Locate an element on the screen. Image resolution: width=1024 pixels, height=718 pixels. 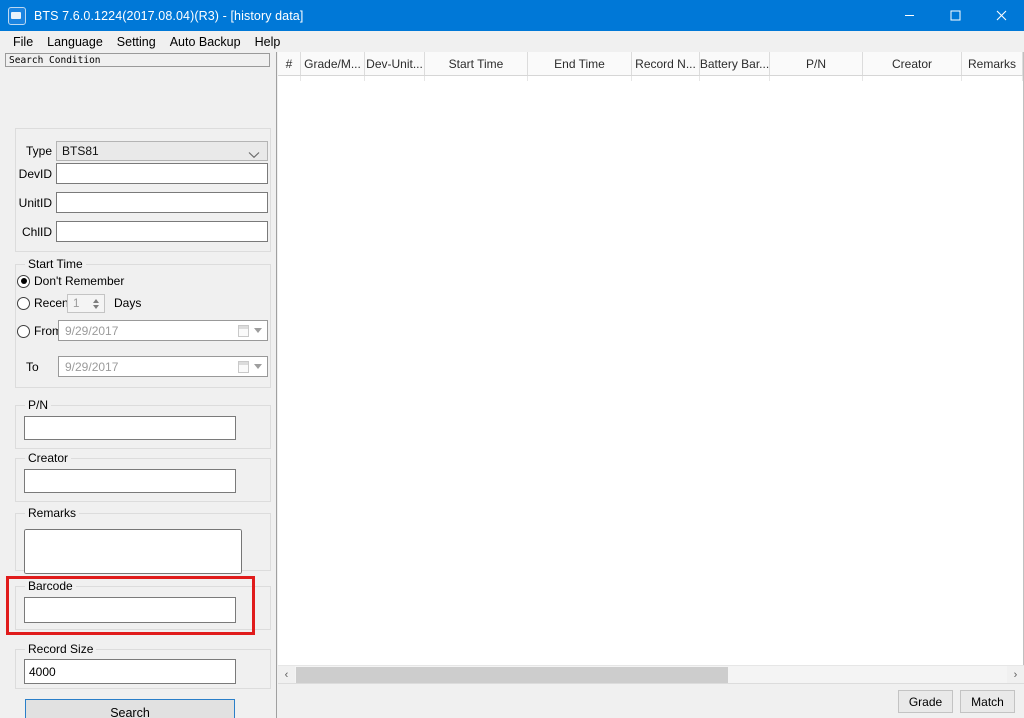
from-date-picker: 9/29/2017 is located at coordinates (163, 330).